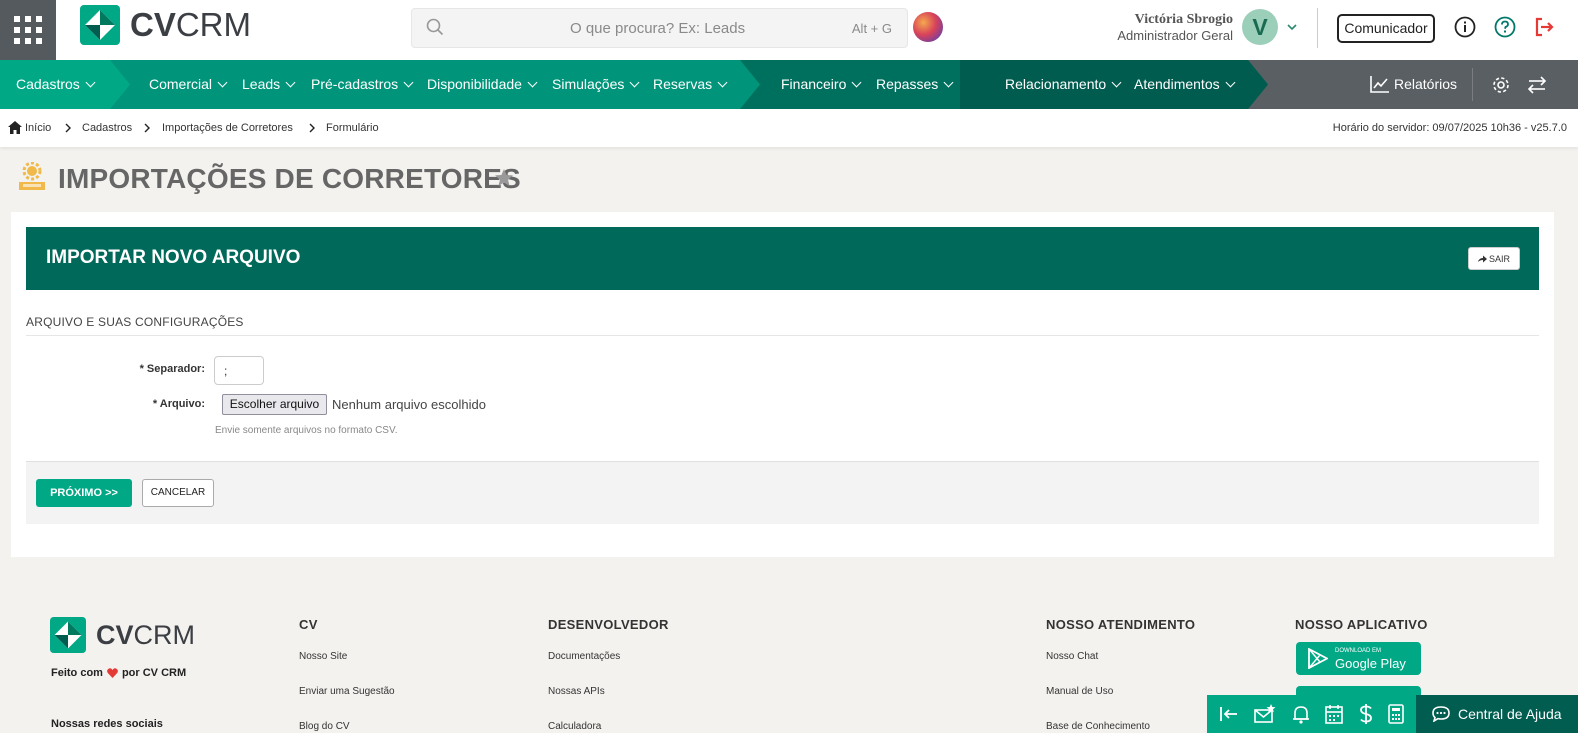 The height and width of the screenshot is (733, 1578). Describe the element at coordinates (435, 27) in the screenshot. I see `search-icon` at that location.